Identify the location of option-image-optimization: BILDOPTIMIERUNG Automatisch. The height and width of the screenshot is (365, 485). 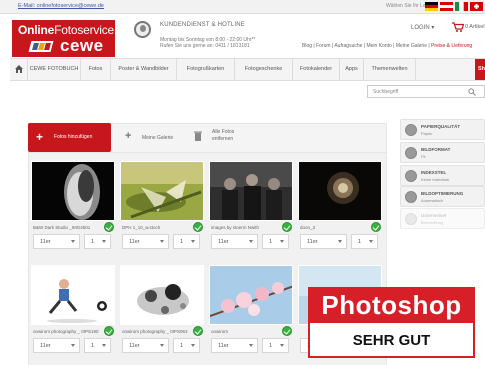
(442, 196).